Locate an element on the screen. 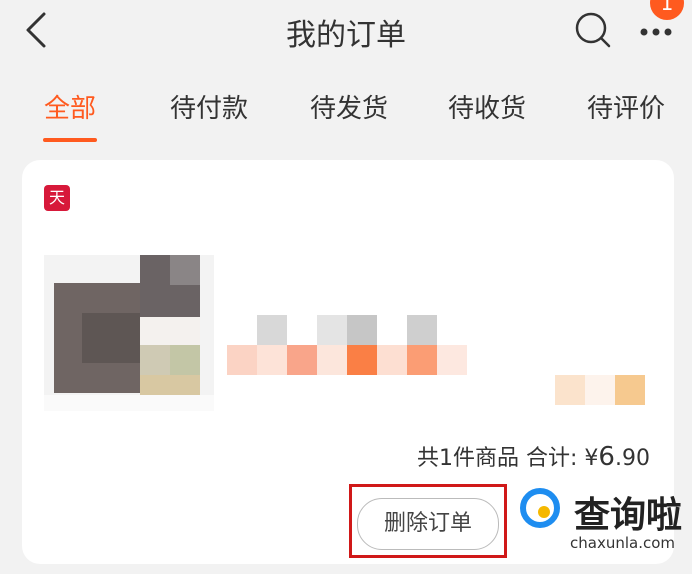 The height and width of the screenshot is (574, 692). amount-integer: 6 is located at coordinates (606, 457).